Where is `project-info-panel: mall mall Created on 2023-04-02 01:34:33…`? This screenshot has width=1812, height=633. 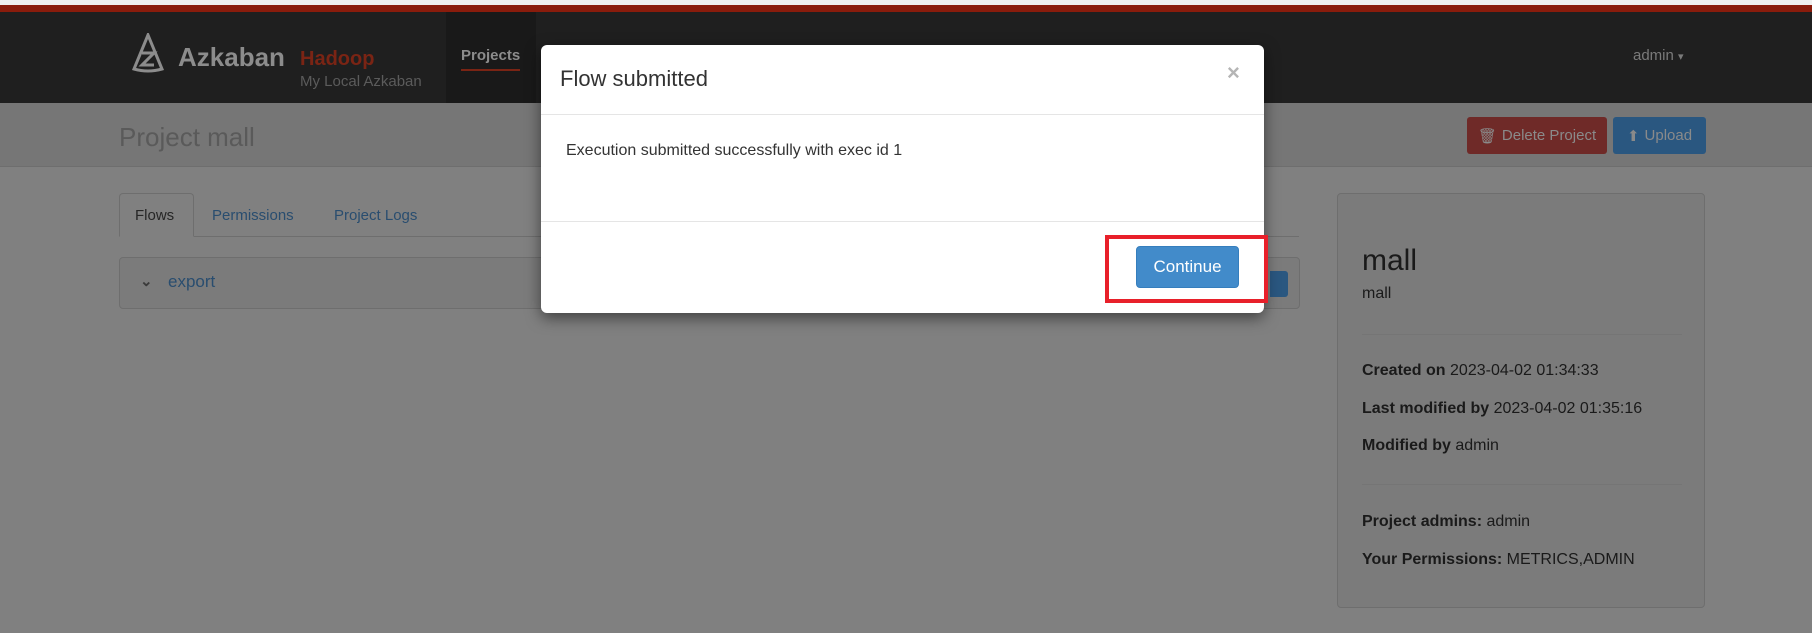
project-info-panel: mall mall Created on 2023-04-02 01:34:33… is located at coordinates (1521, 400).